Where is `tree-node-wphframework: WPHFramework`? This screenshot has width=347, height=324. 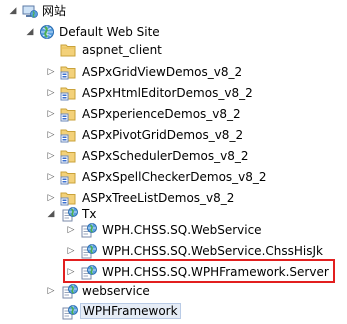
tree-node-wphframework: WPHFramework is located at coordinates (173, 312).